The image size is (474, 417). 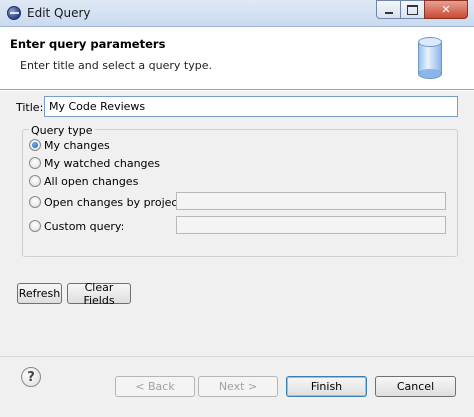 I want to click on header-subtitle: Enter title and select a query type., so click(x=116, y=65).